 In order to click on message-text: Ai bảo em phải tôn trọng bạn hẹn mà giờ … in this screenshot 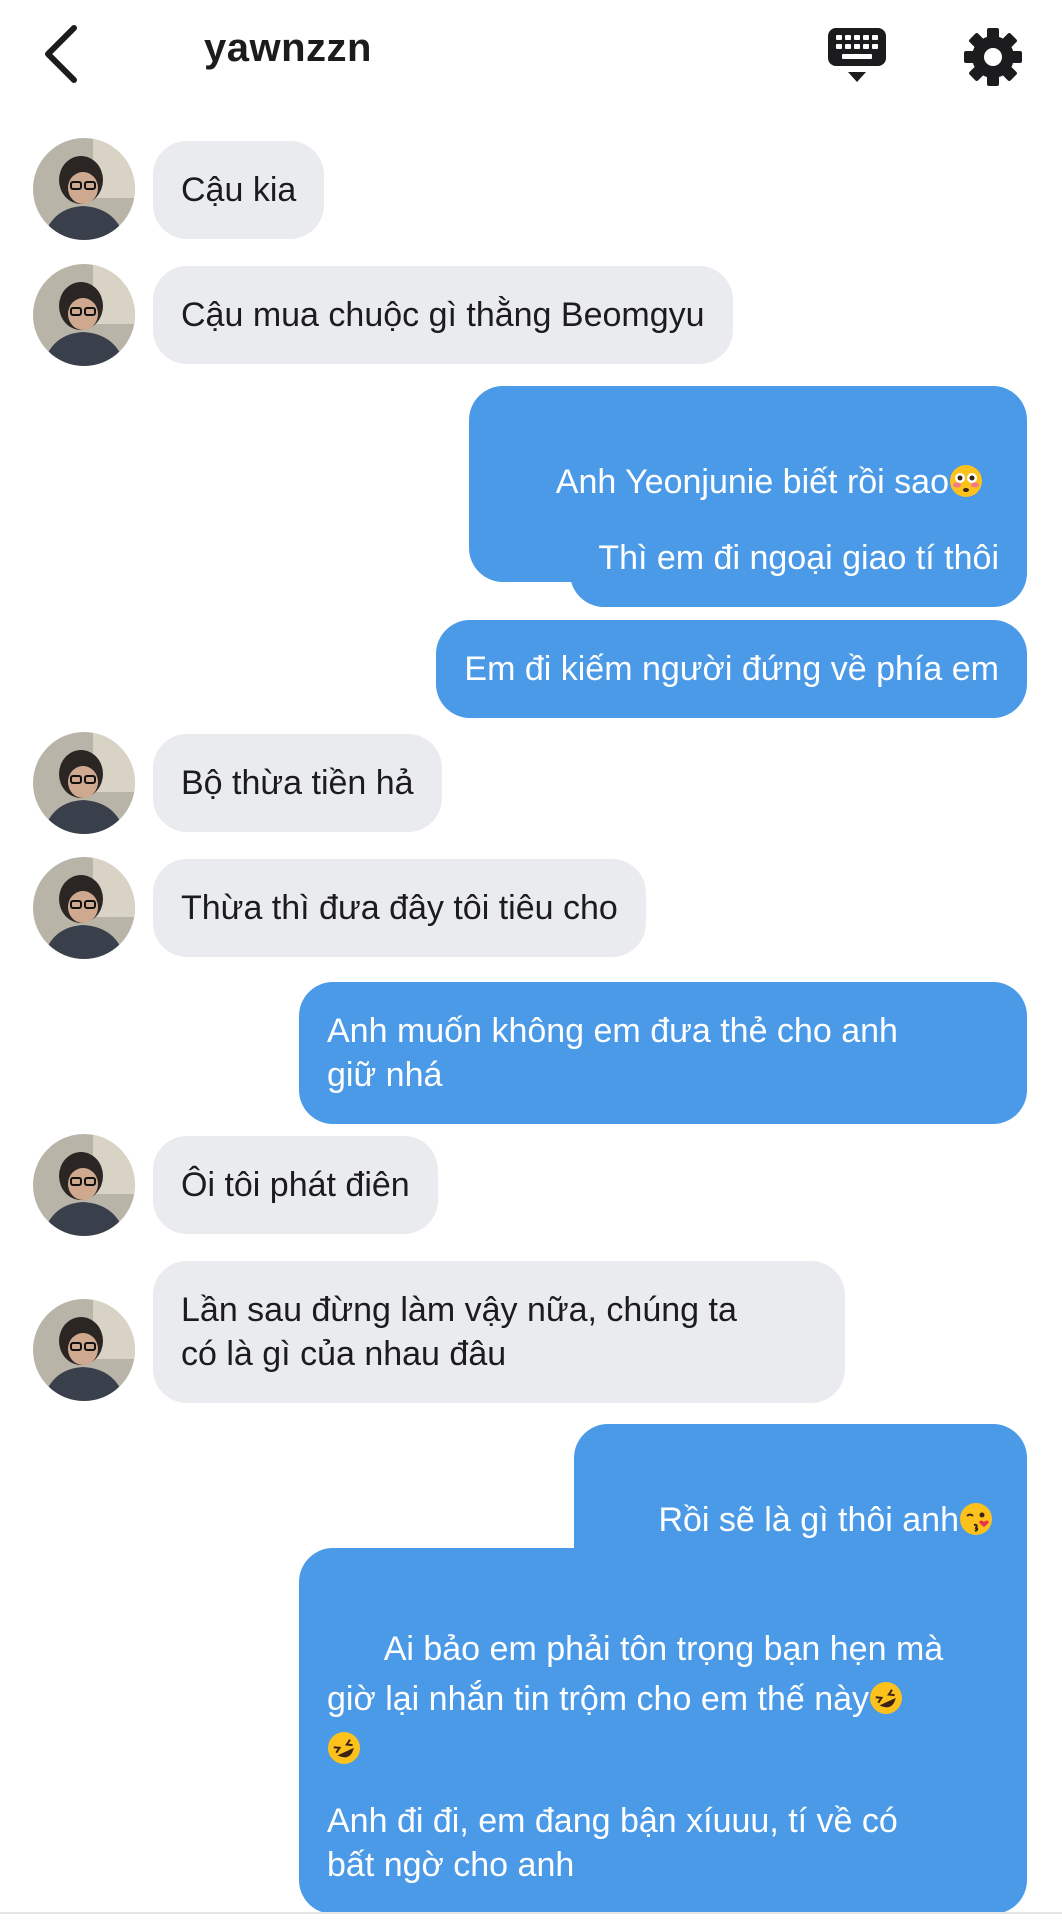, I will do `click(635, 1674)`.